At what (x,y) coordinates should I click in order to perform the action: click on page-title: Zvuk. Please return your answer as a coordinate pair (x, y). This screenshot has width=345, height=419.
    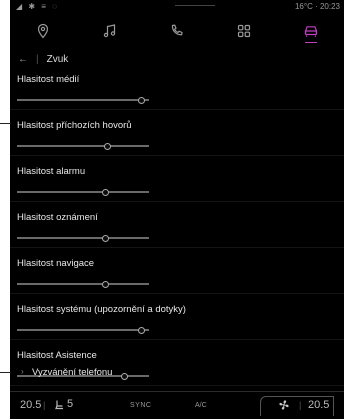
    Looking at the image, I should click on (57, 59).